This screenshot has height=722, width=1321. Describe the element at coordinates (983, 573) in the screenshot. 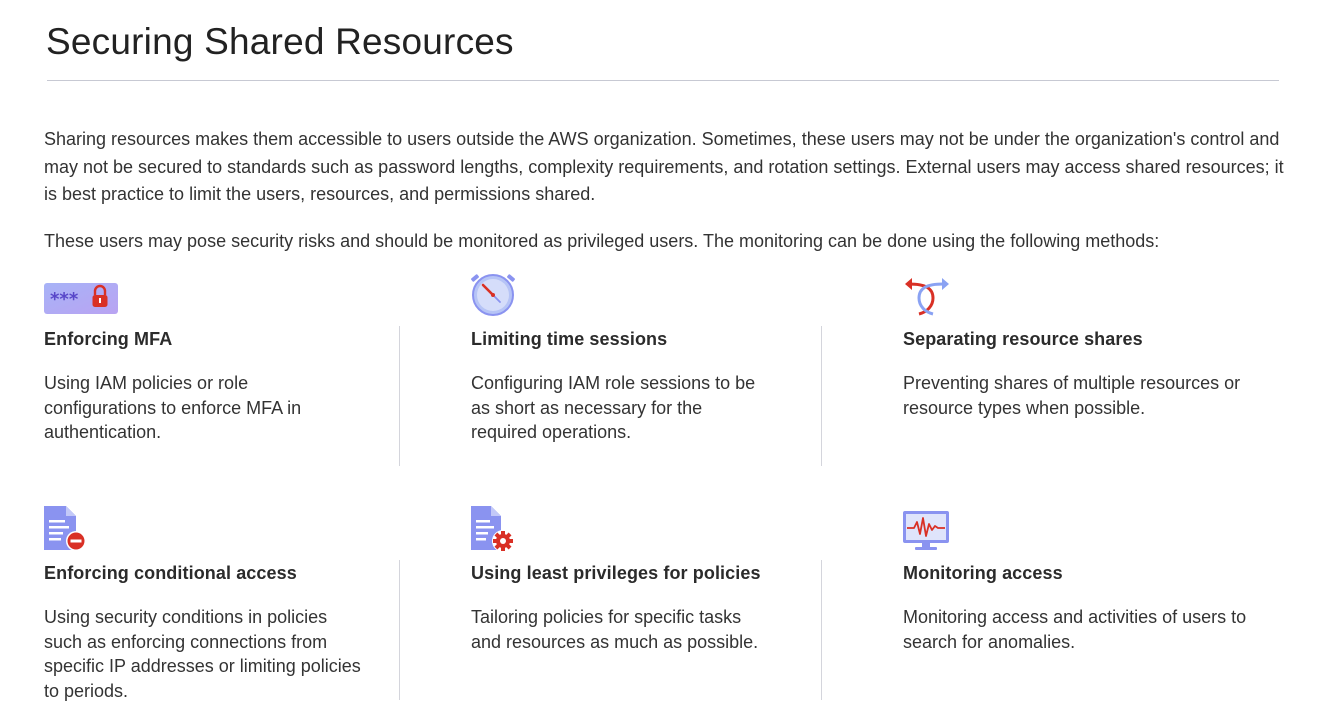

I see `method-title: Monitoring access` at that location.